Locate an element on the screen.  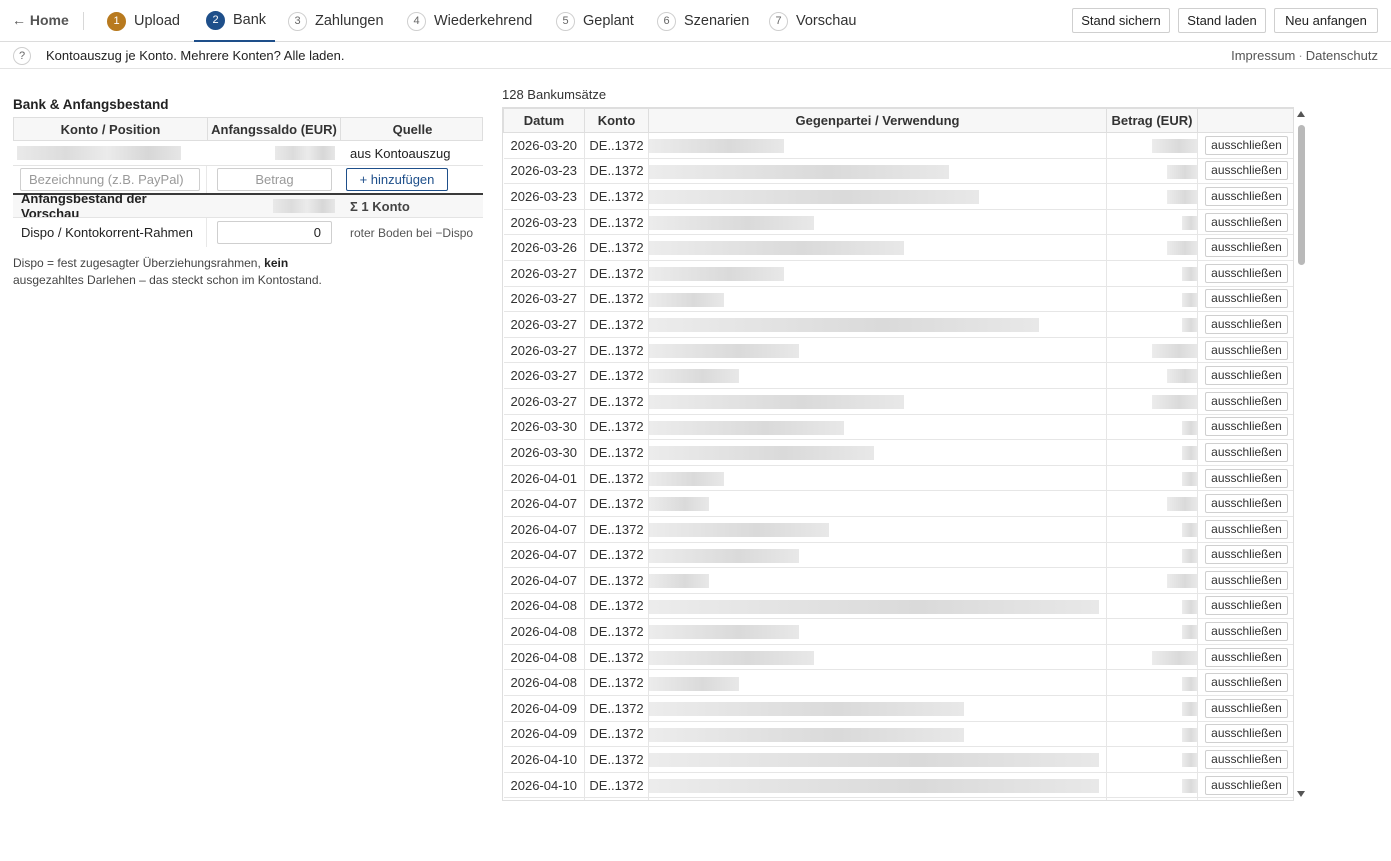
row-date: 2026-03-20 is located at coordinates (544, 145).